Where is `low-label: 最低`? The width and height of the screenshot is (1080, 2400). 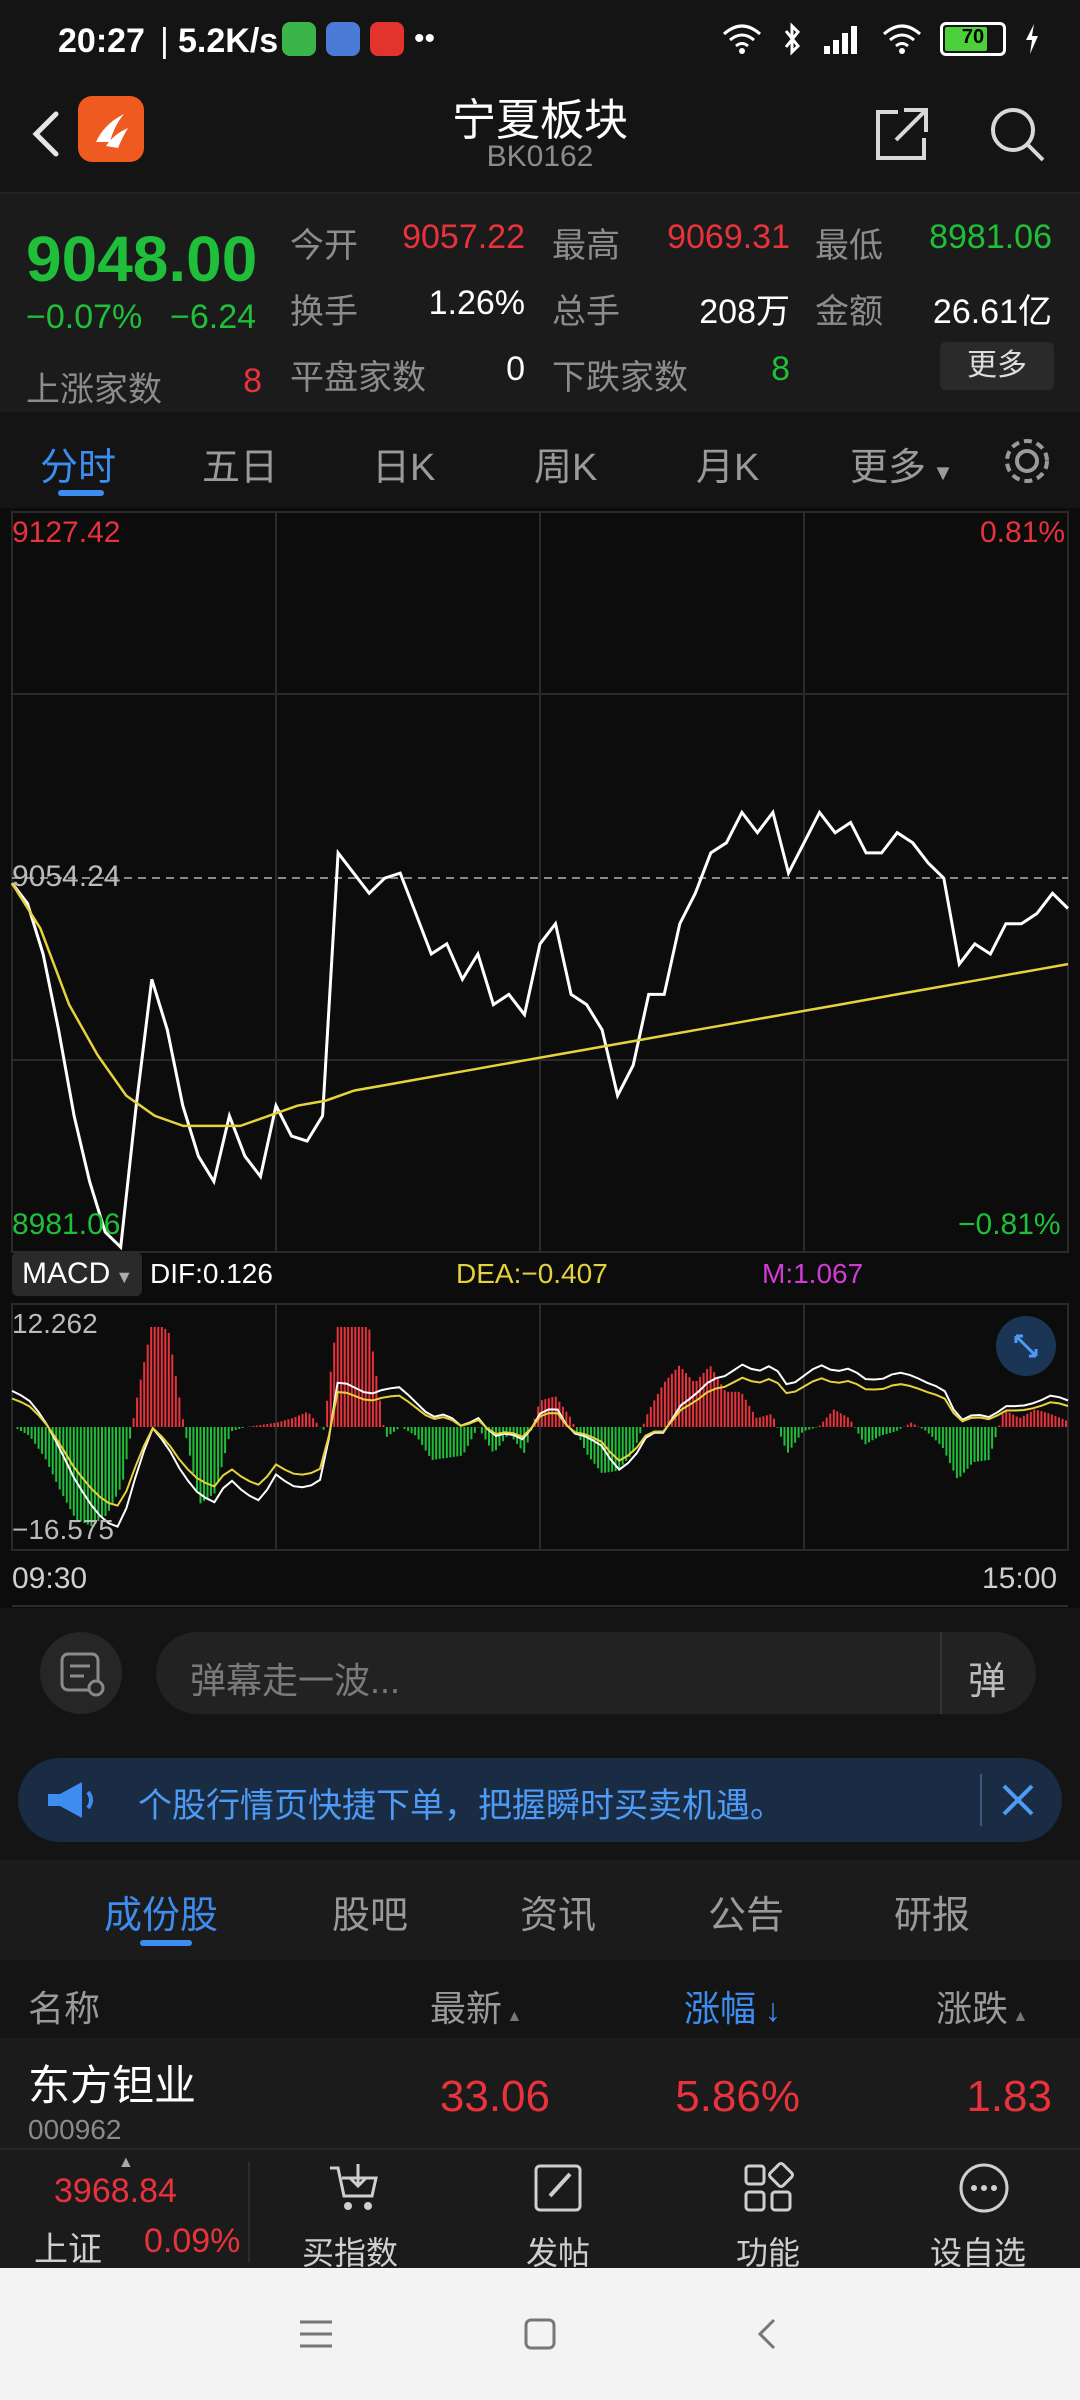
low-label: 最低 is located at coordinates (849, 246).